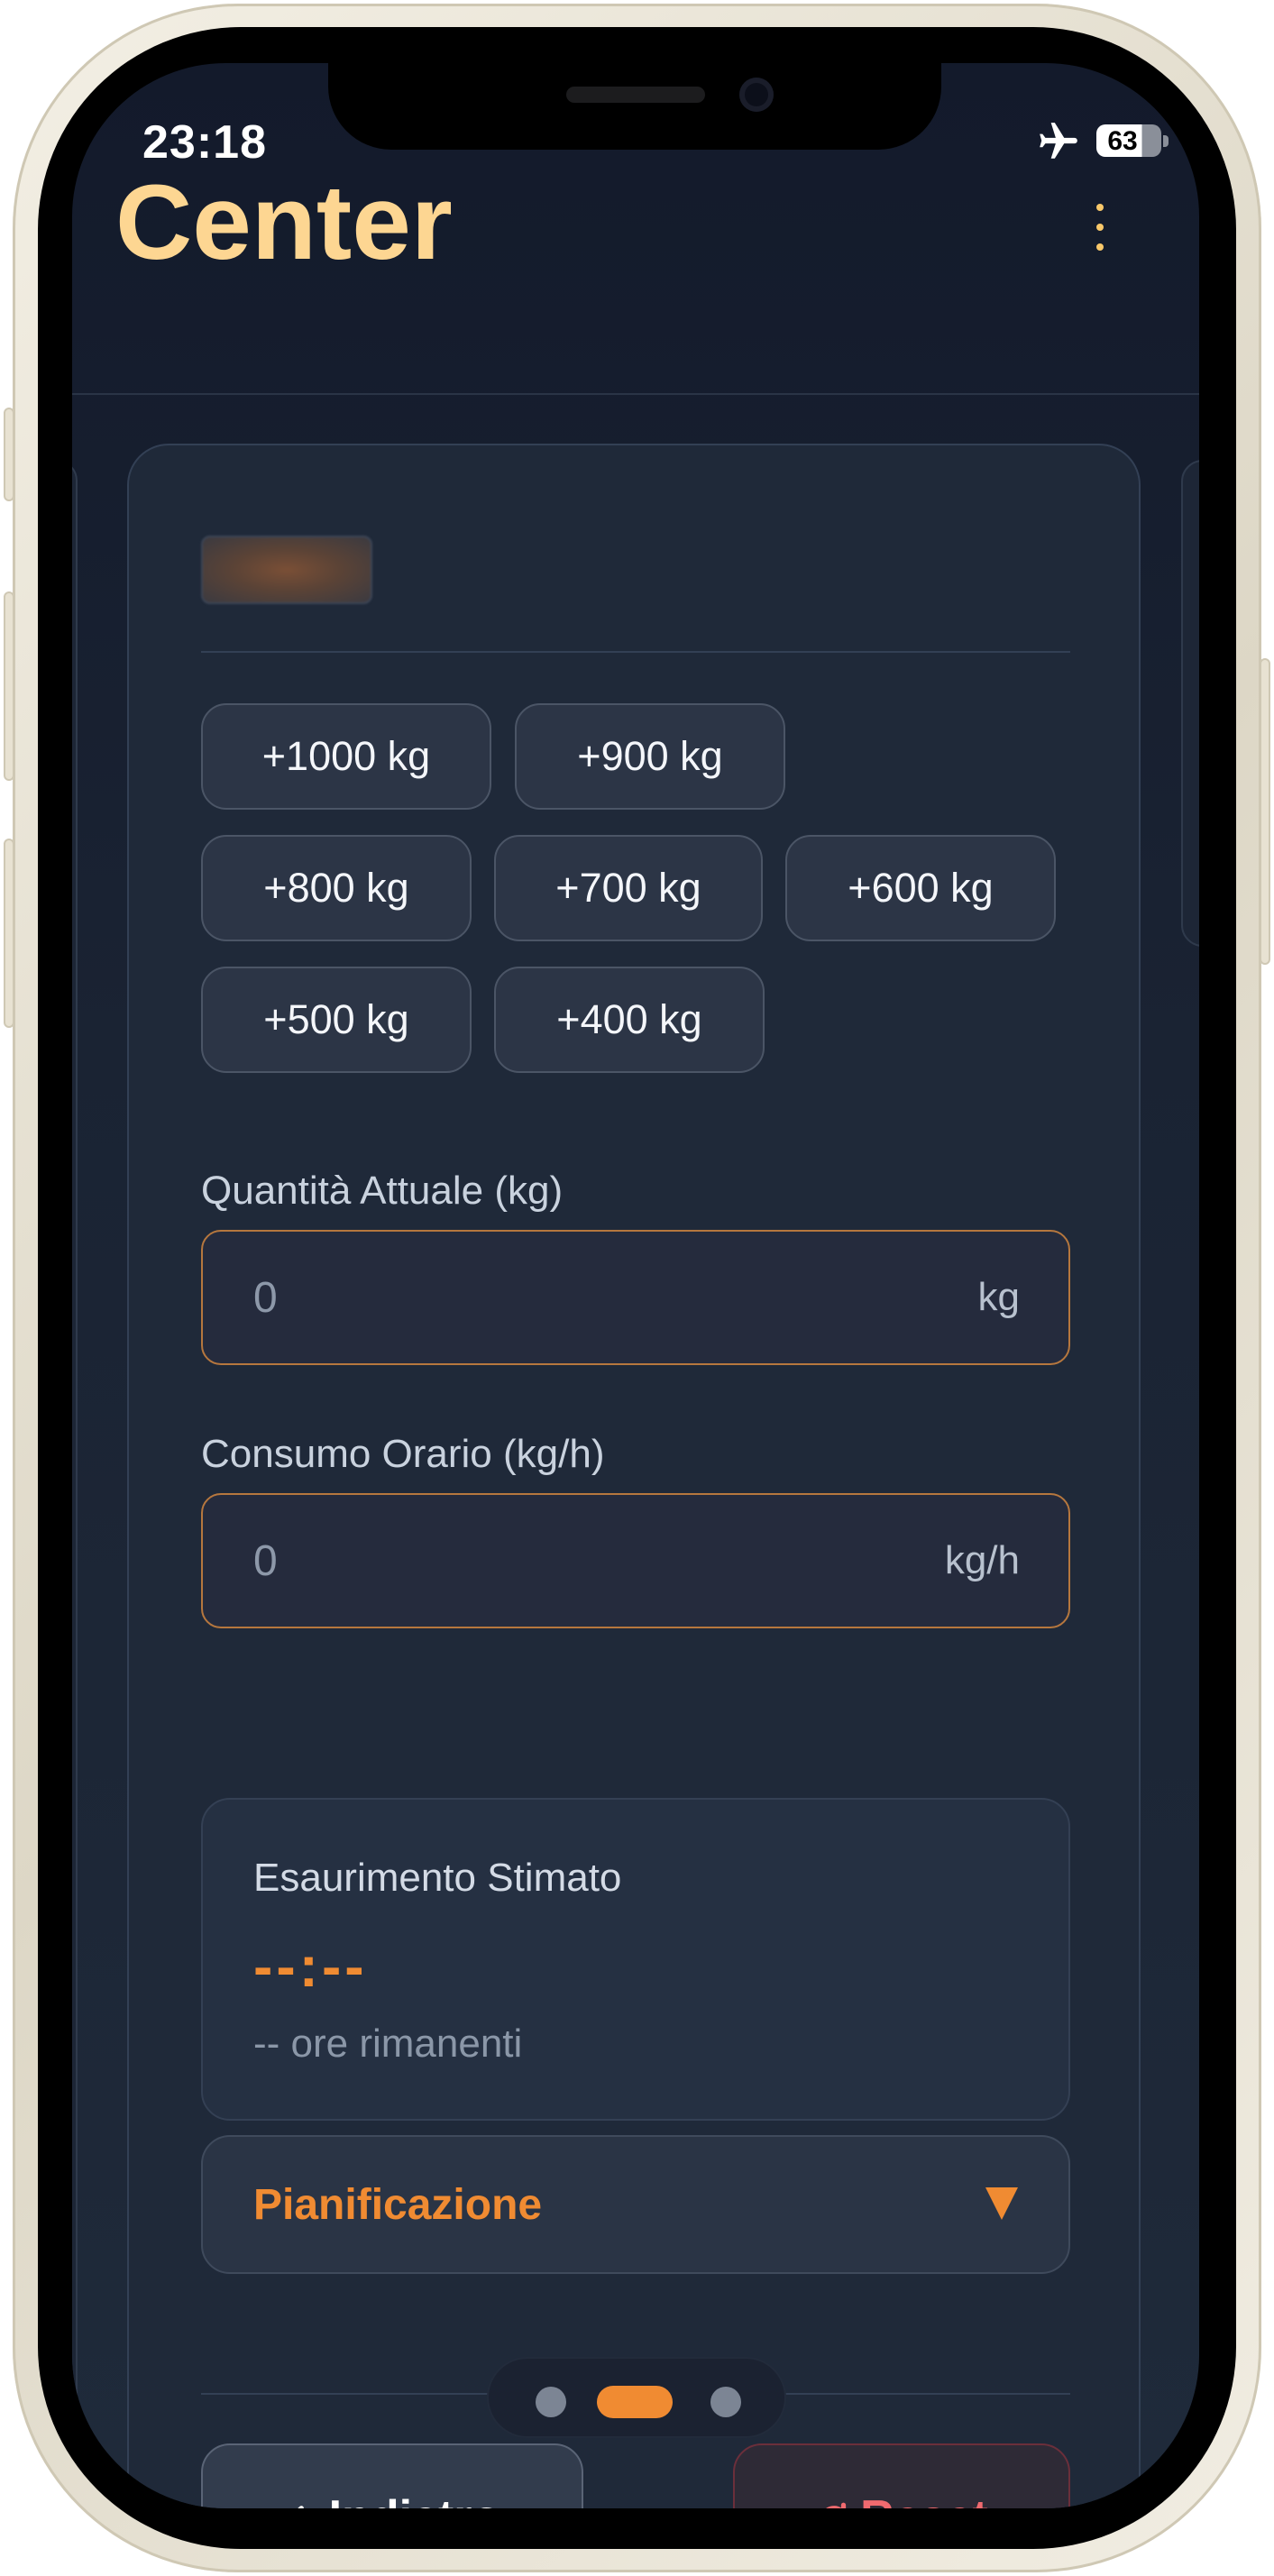 The image size is (1274, 2576). What do you see at coordinates (388, 2043) in the screenshot?
I see `estimate-remaining: -- ore rimanenti` at bounding box center [388, 2043].